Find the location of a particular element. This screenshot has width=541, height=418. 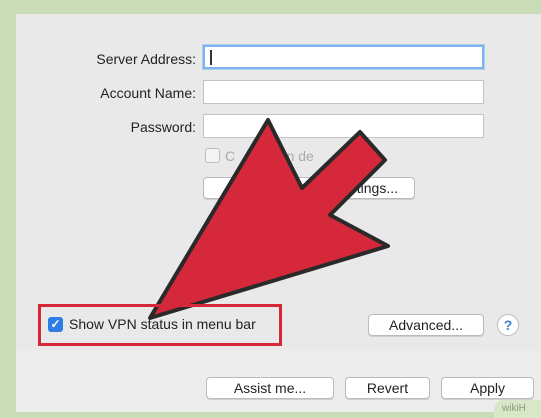

account-name-input is located at coordinates (343, 92).